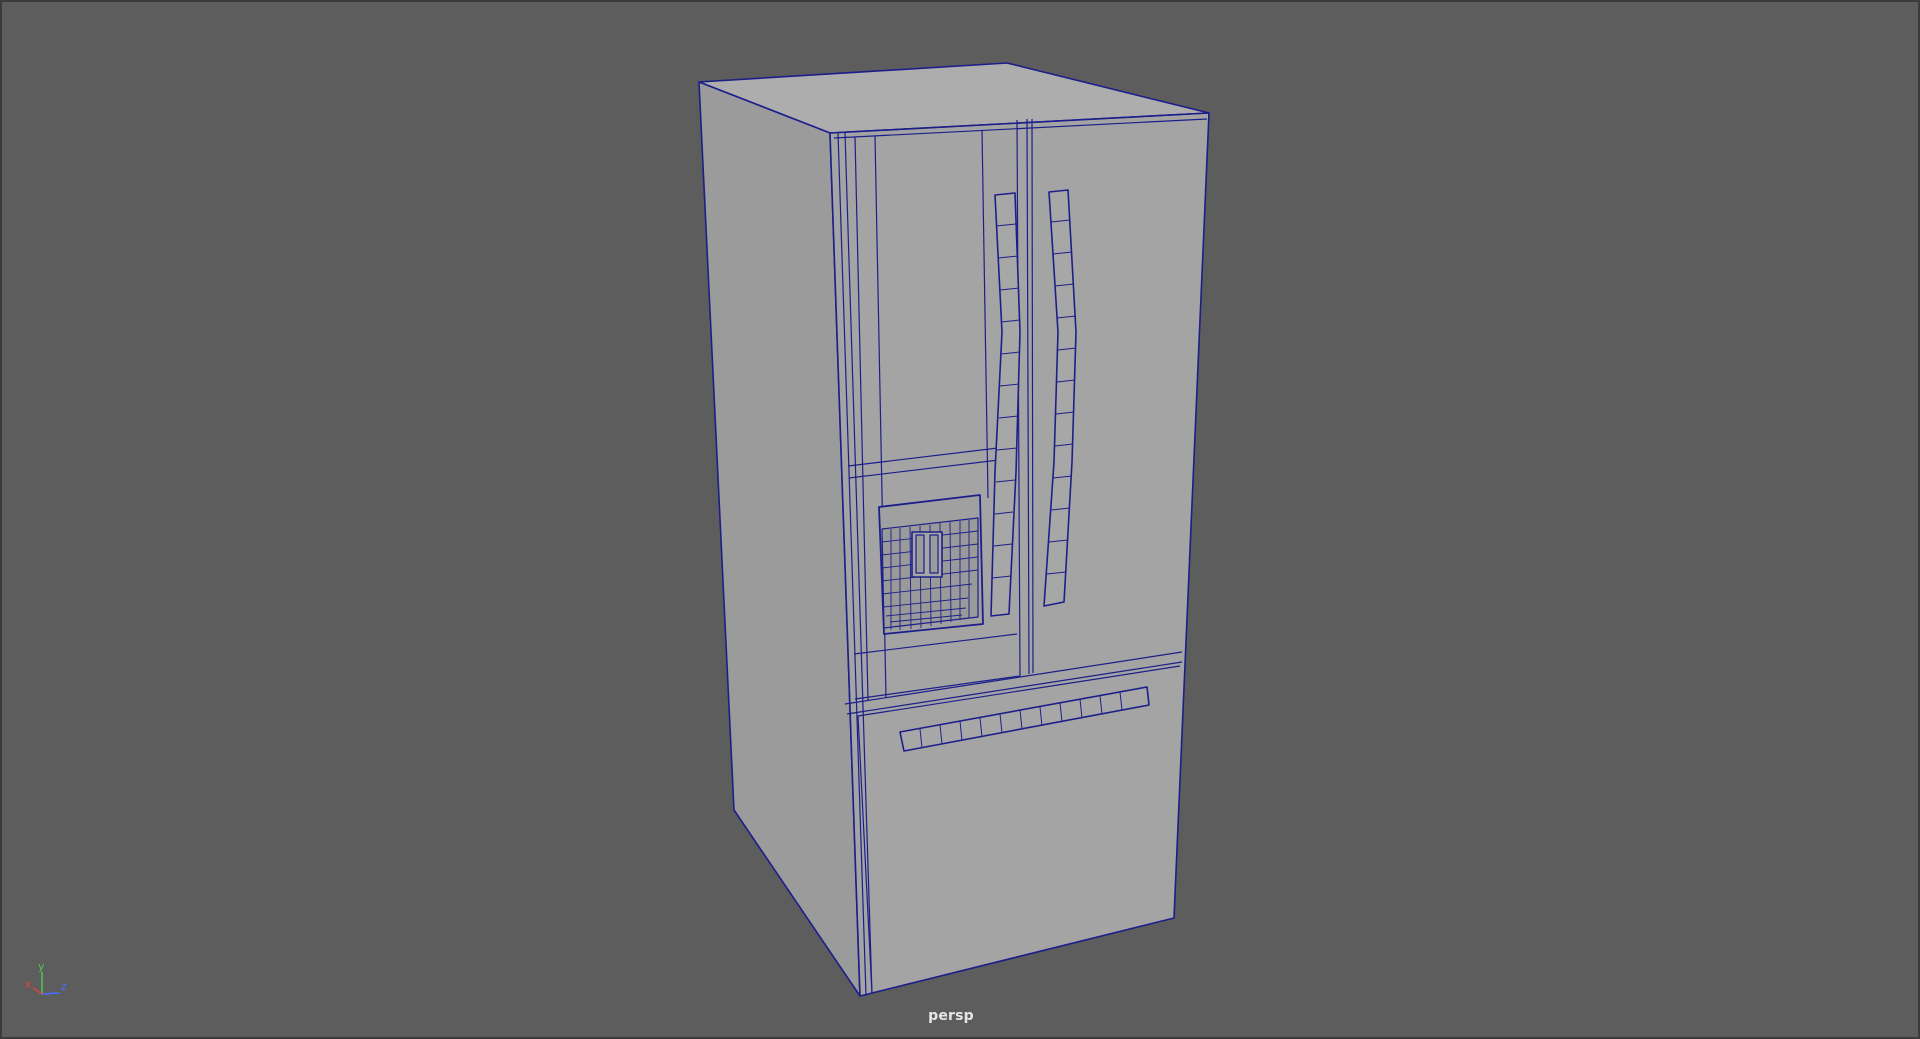  I want to click on x-axis-label: x, so click(28, 984).